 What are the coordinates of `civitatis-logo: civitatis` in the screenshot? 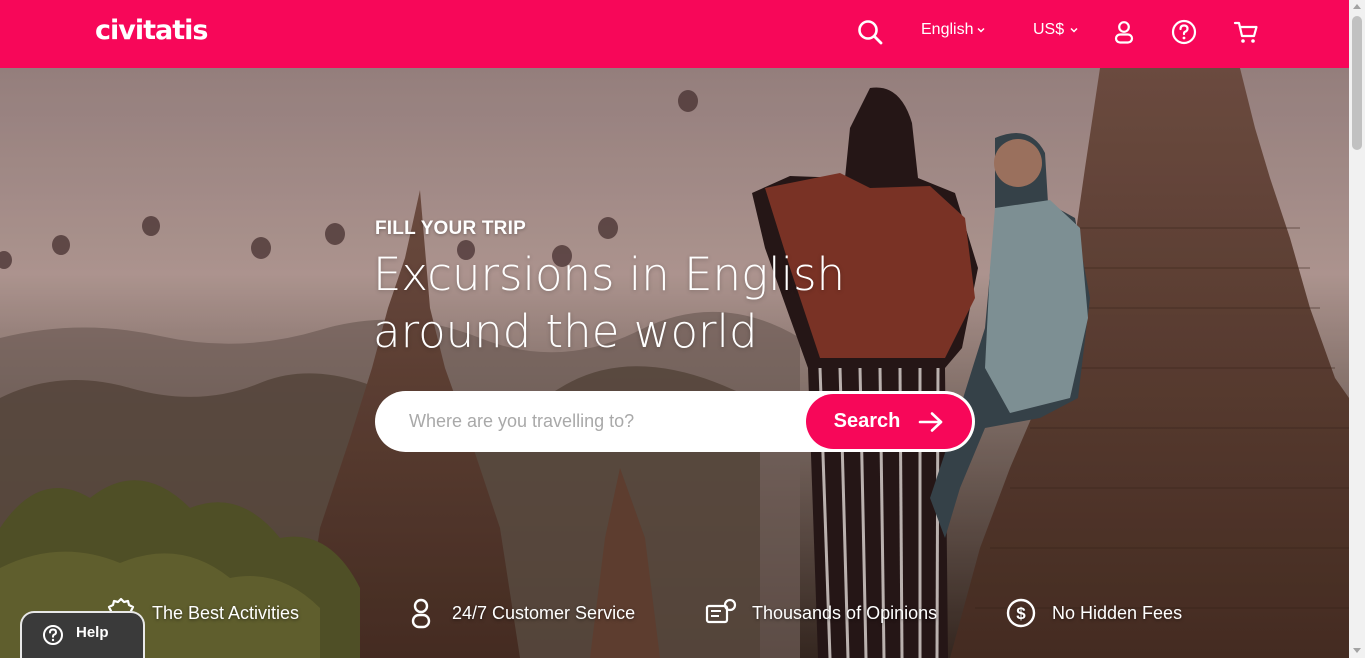 It's located at (151, 30).